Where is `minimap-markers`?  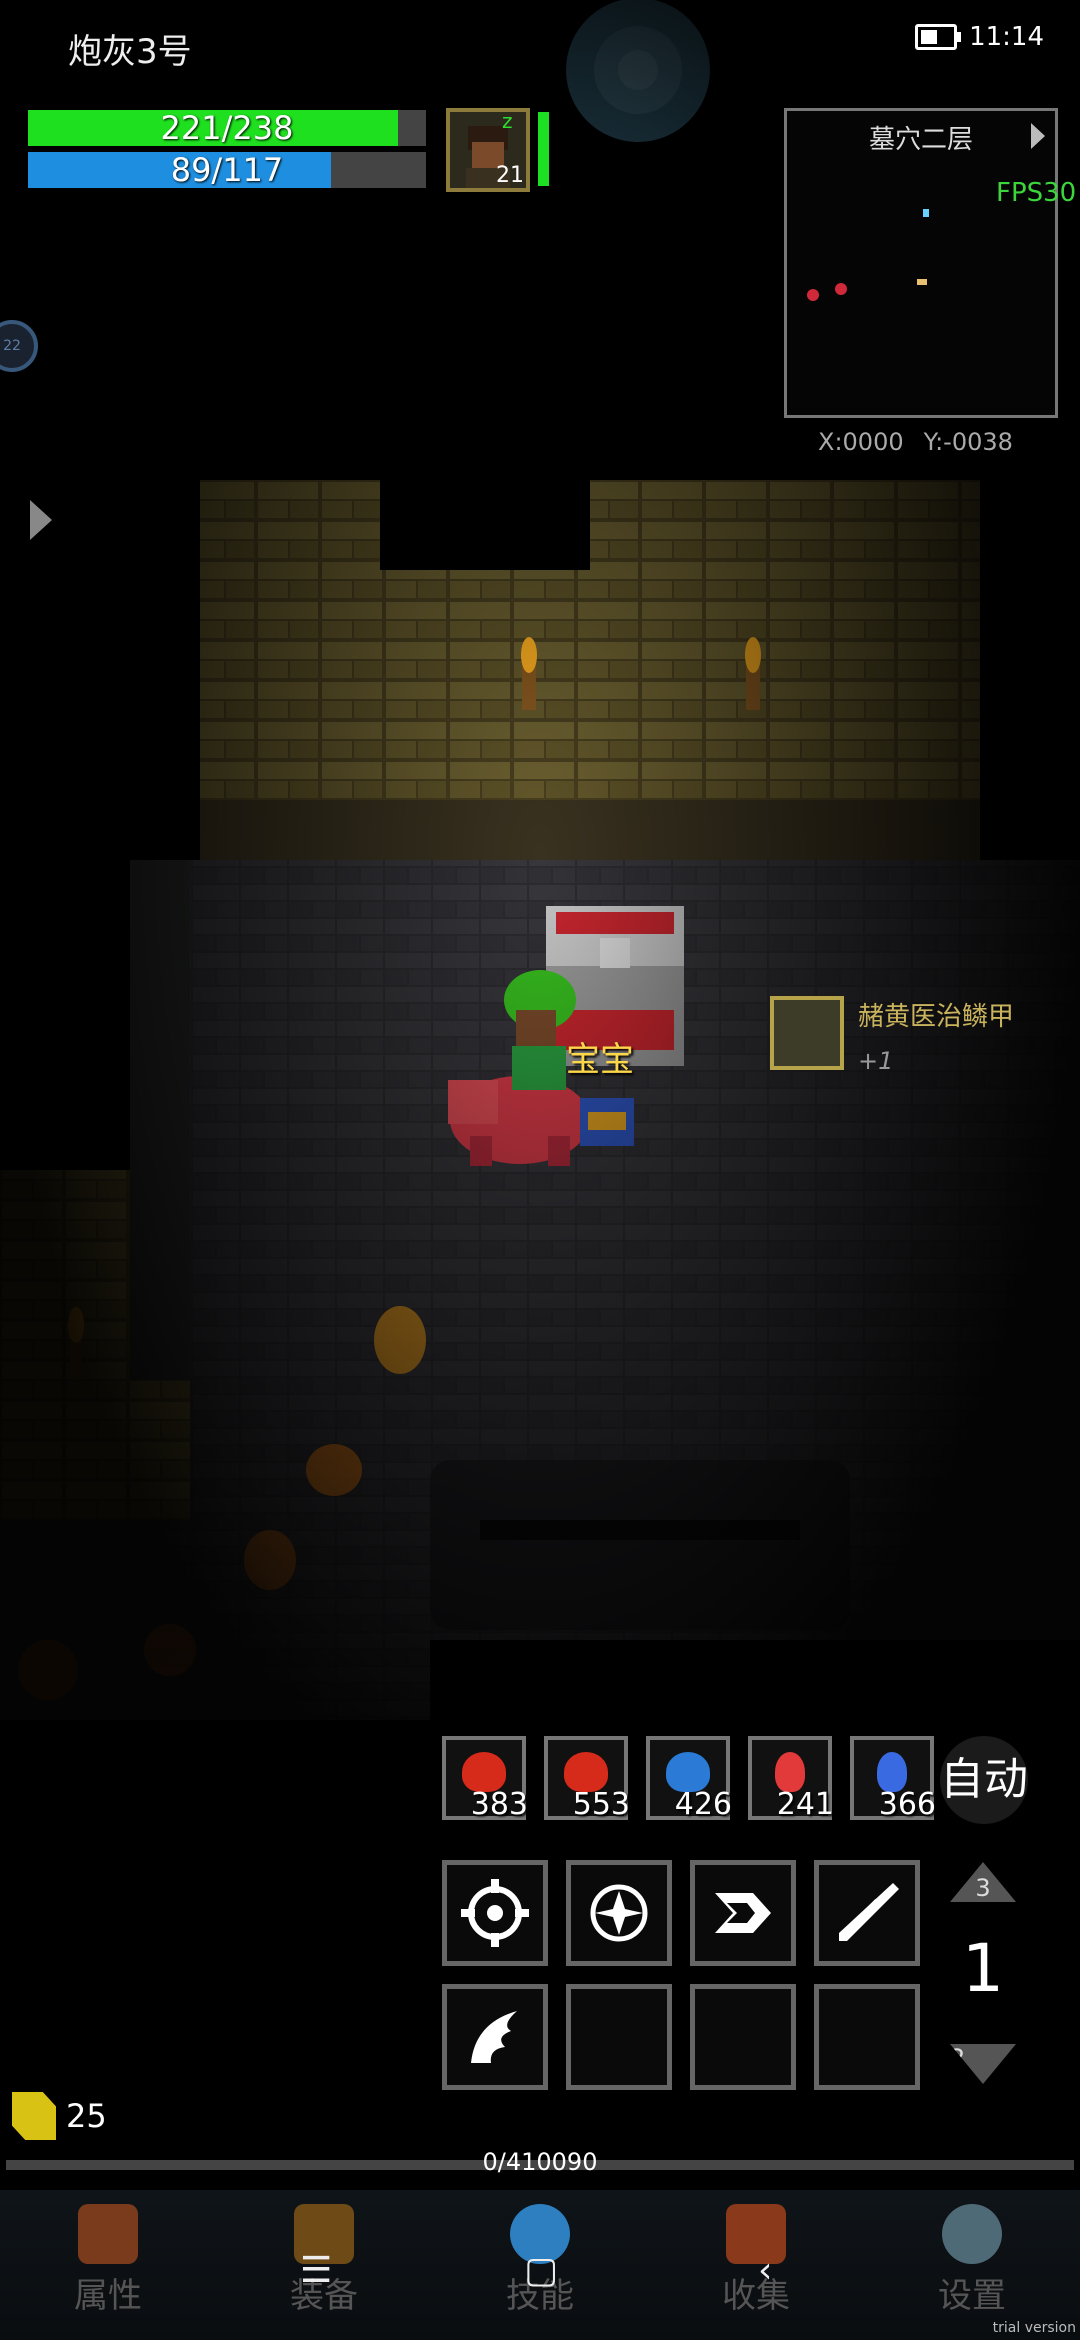 minimap-markers is located at coordinates (868, 255).